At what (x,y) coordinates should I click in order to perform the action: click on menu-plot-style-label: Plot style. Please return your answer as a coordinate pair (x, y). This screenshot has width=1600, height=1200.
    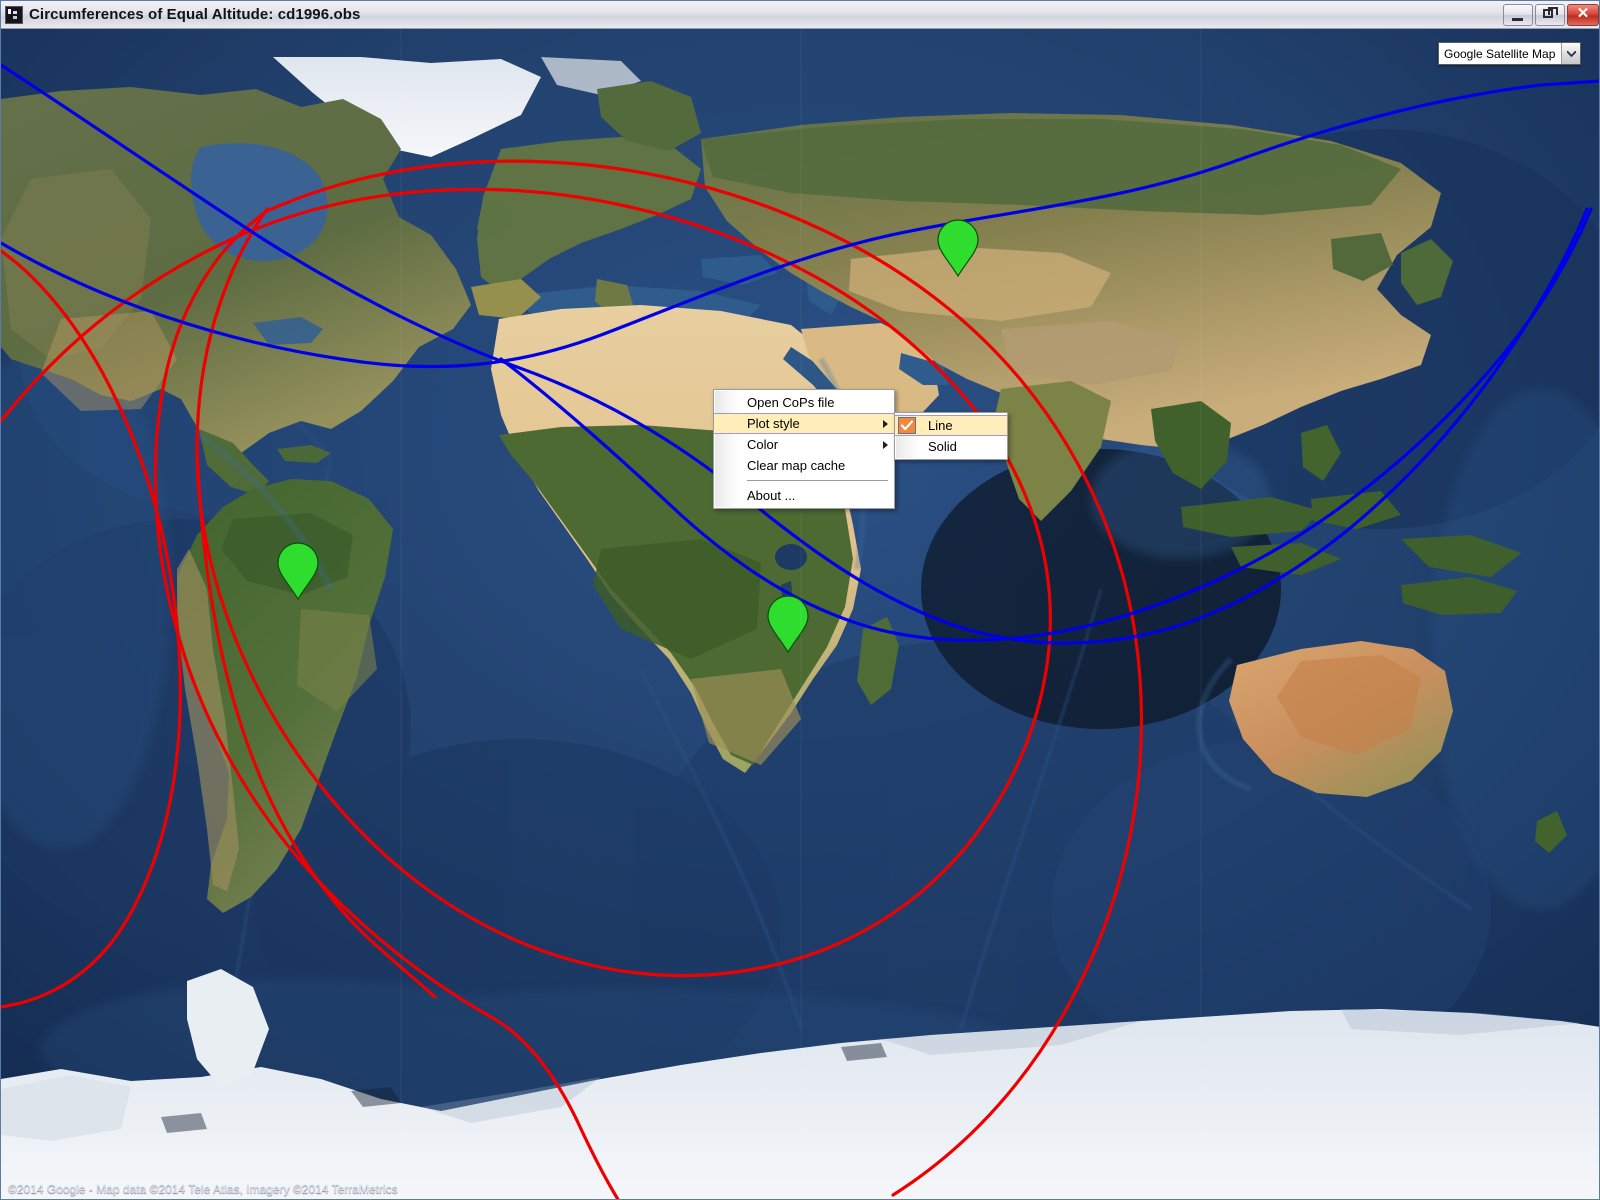
    Looking at the image, I should click on (773, 423).